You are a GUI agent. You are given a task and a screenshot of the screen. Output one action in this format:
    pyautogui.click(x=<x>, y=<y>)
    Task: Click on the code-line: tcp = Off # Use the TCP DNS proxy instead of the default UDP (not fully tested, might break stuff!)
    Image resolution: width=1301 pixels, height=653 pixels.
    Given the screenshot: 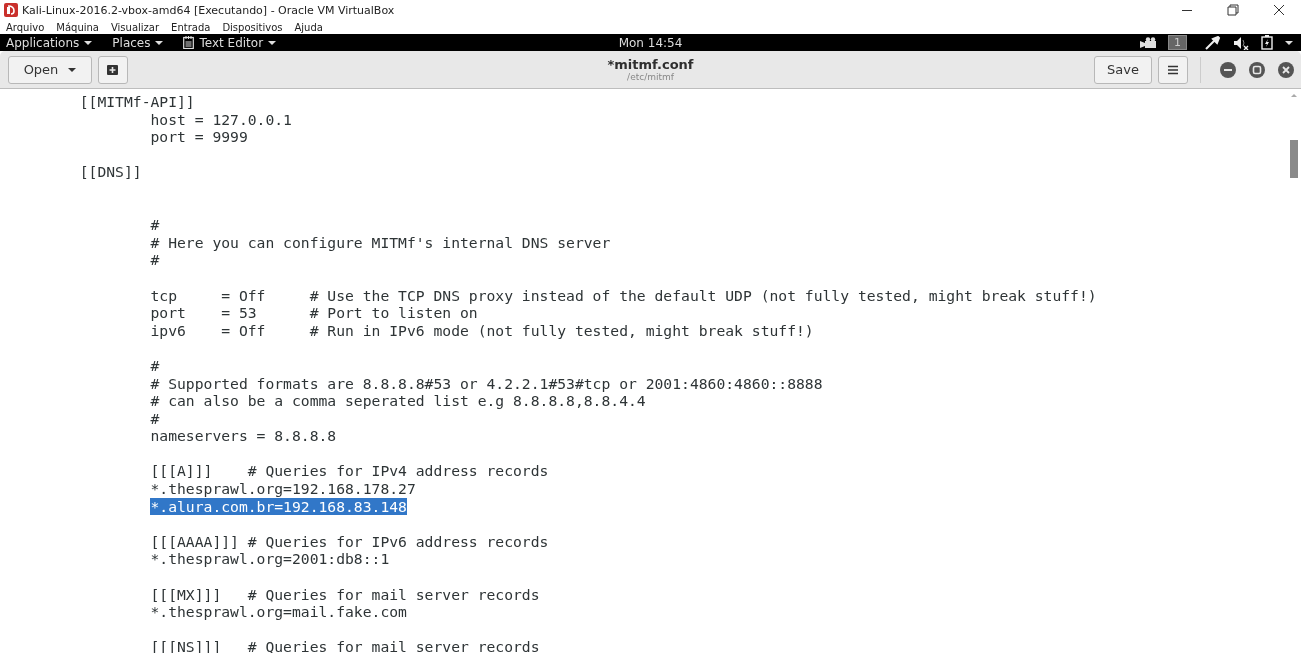 What is the action you would take?
    pyautogui.click(x=623, y=295)
    